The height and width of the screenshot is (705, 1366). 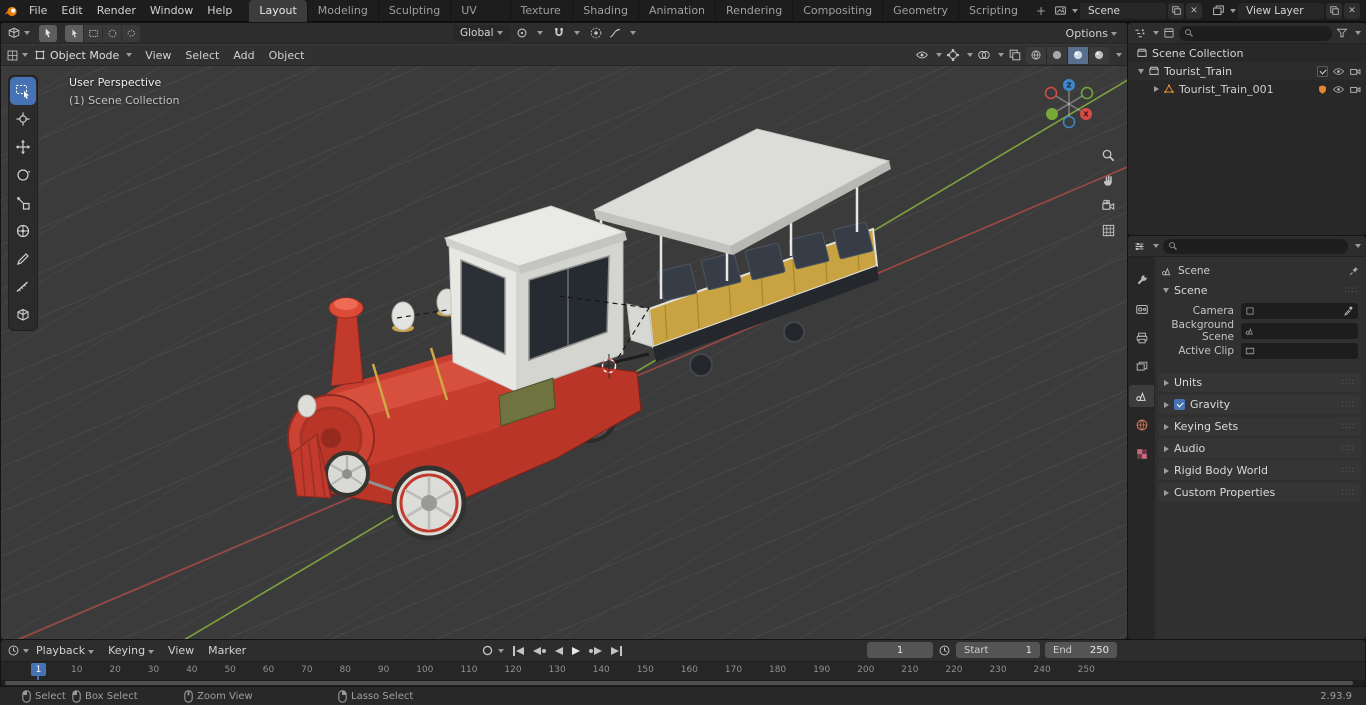 What do you see at coordinates (1119, 55) in the screenshot?
I see `shading-chevron-icon` at bounding box center [1119, 55].